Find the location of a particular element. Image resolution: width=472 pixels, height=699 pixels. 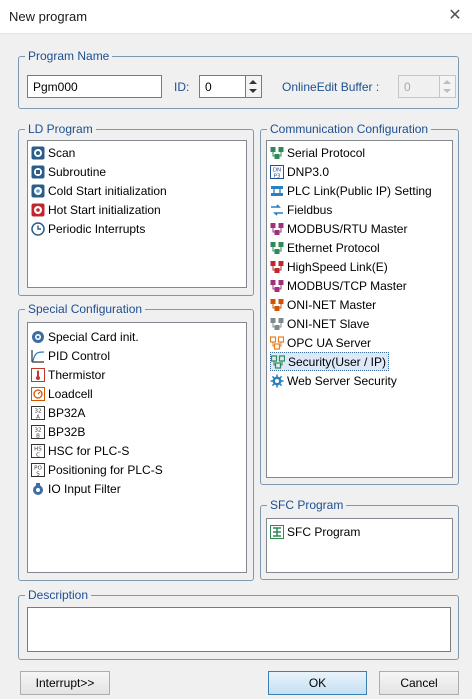

serial-icon is located at coordinates (277, 153).